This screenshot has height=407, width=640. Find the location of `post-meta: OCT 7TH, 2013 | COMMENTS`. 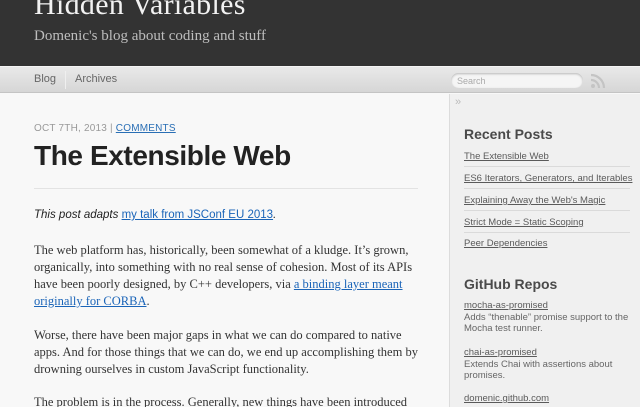

post-meta: OCT 7TH, 2013 | COMMENTS is located at coordinates (105, 128).